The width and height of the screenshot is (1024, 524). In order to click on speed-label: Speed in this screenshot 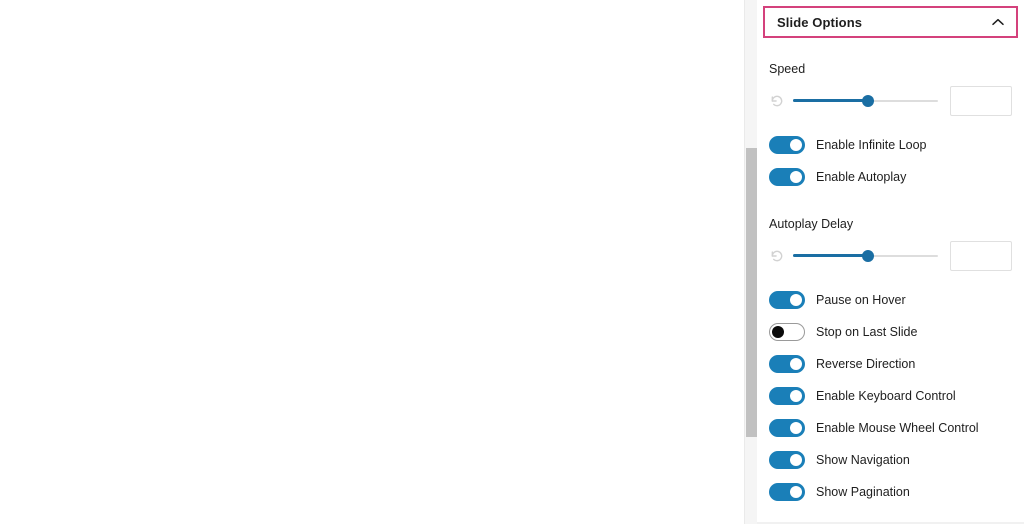, I will do `click(787, 69)`.